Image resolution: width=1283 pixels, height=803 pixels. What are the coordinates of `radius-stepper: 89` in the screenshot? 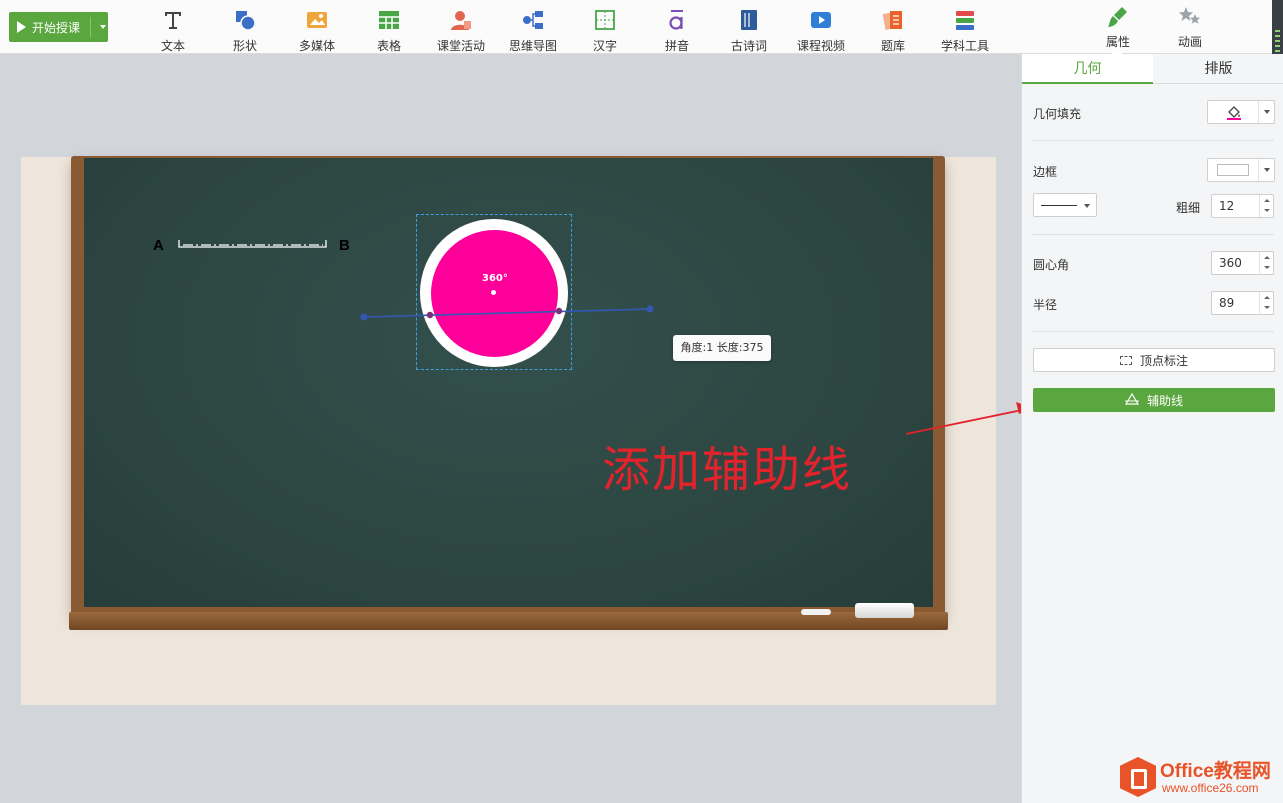 It's located at (1242, 303).